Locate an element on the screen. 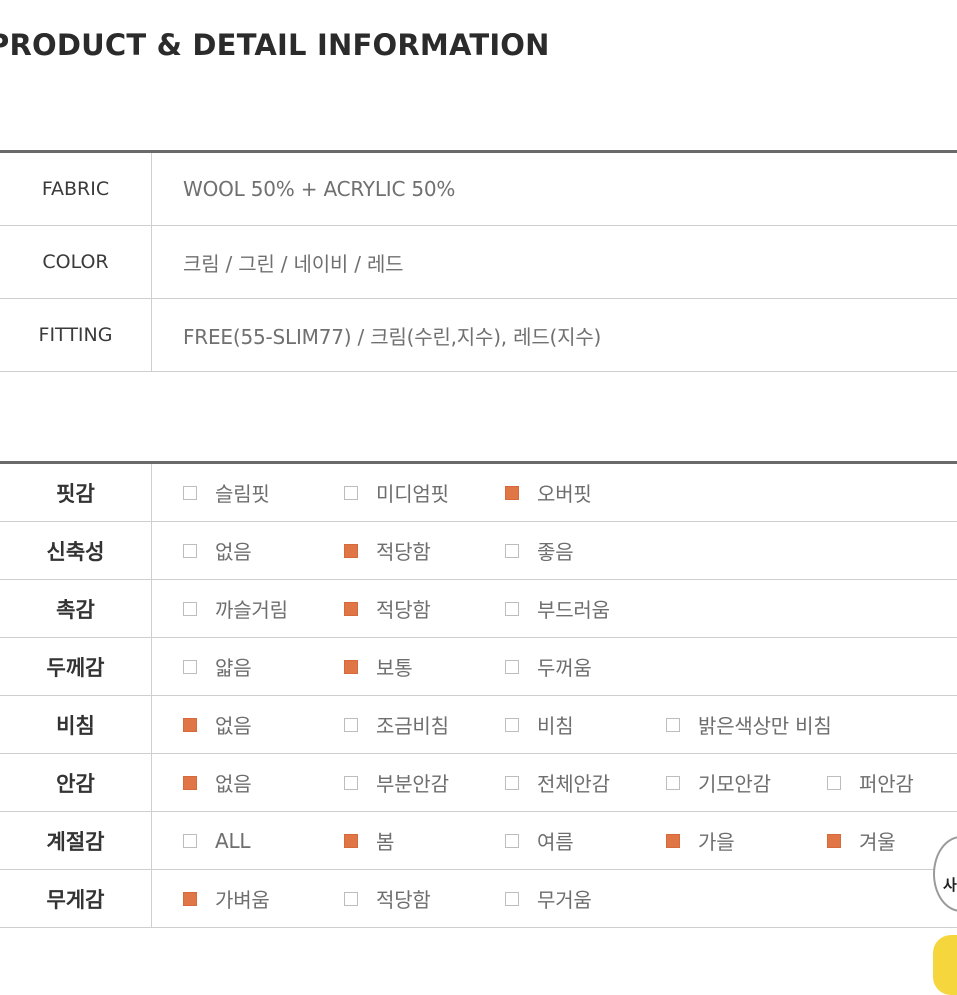 This screenshot has width=957, height=995. spec-option: 여름 is located at coordinates (585, 840).